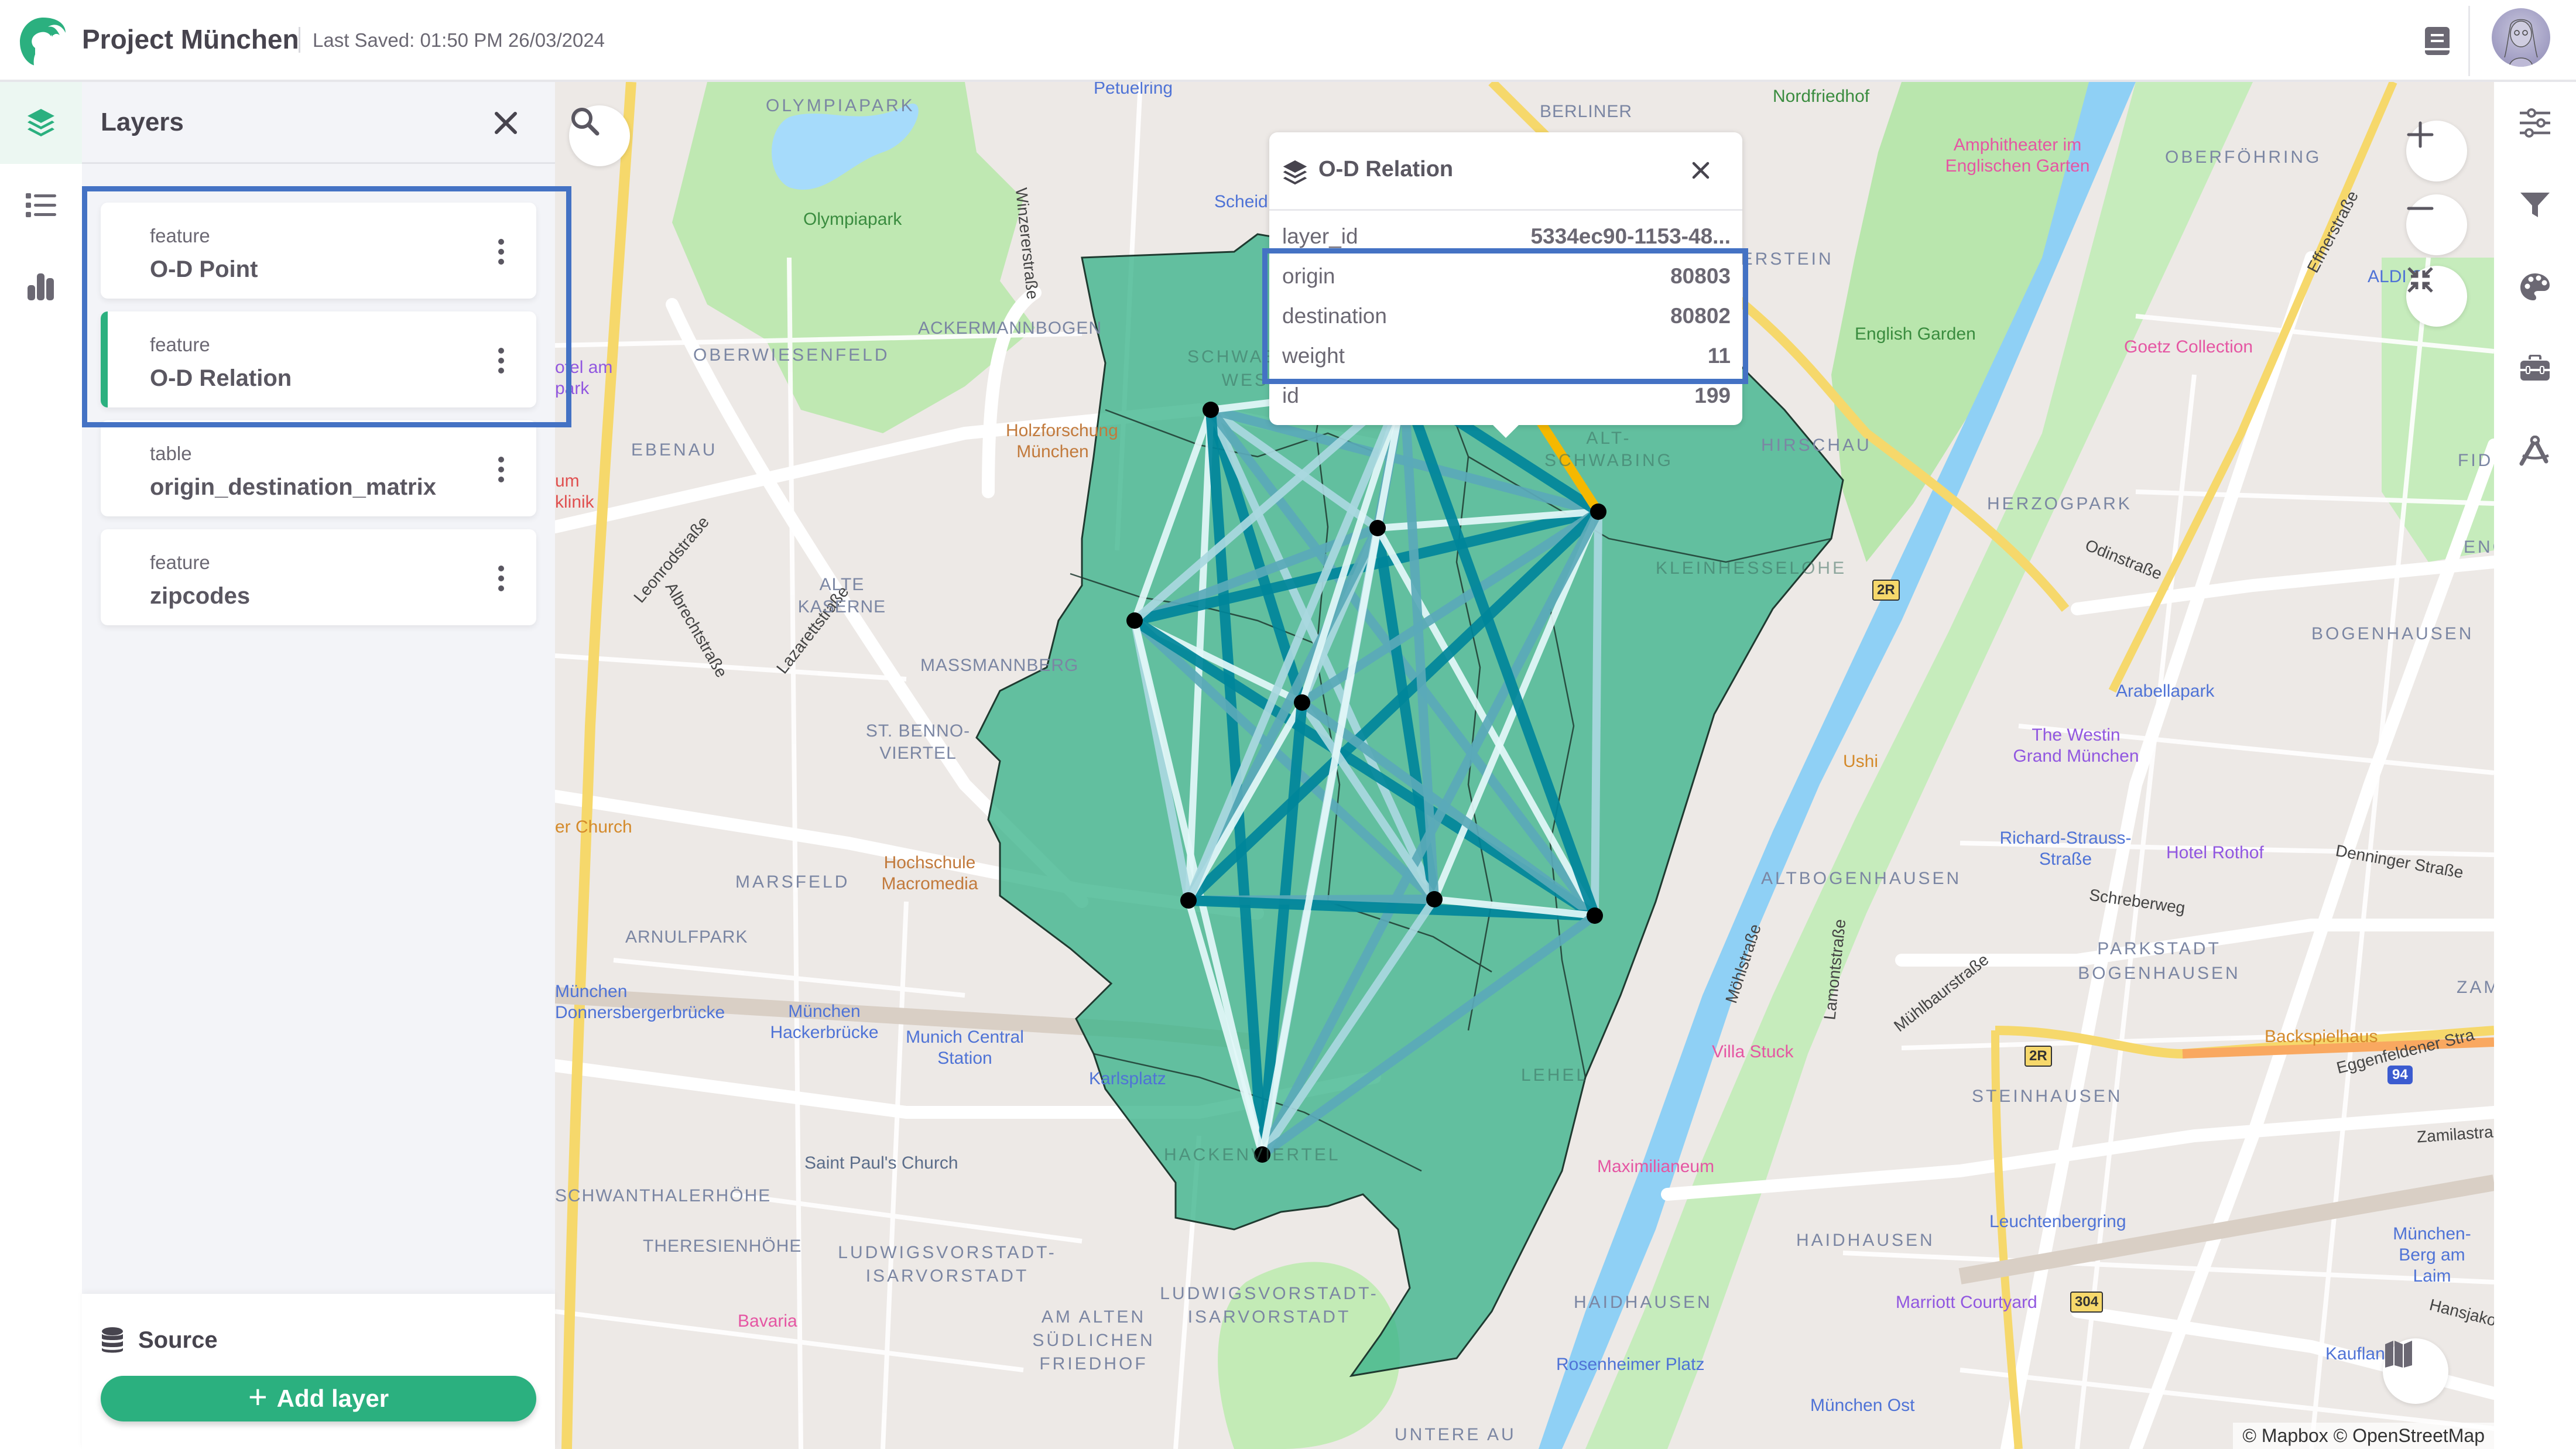  Describe the element at coordinates (947, 1264) in the screenshot. I see `map-label: LUDWIGSVORSTADT- ISARVORSTADT` at that location.